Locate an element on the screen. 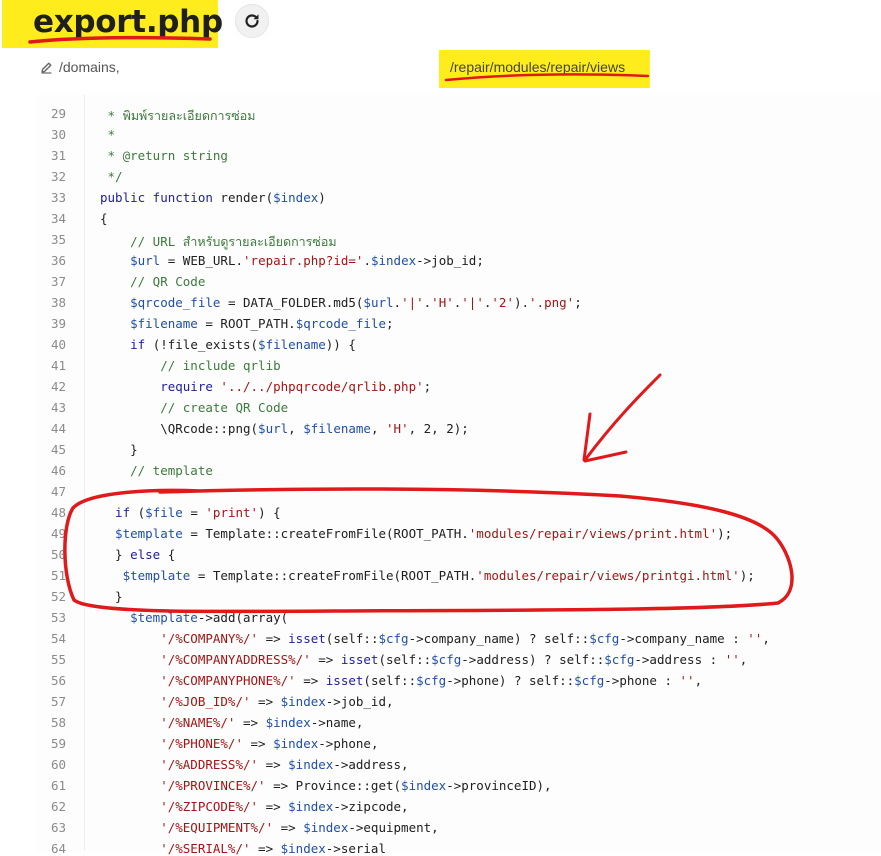 This screenshot has height=856, width=881. ink-circle is located at coordinates (428, 550).